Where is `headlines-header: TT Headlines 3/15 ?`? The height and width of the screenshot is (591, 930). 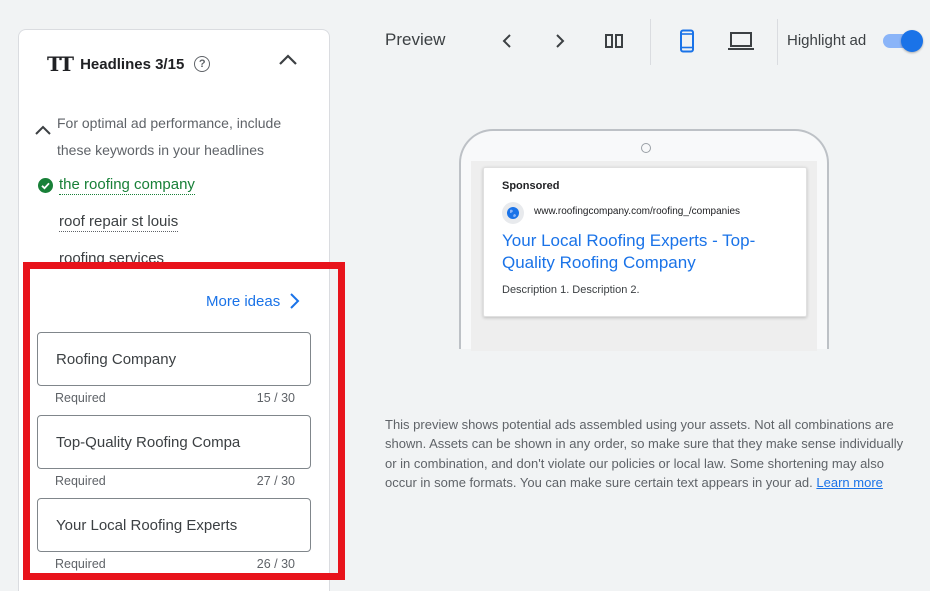
headlines-header: TT Headlines 3/15 ? is located at coordinates (129, 64).